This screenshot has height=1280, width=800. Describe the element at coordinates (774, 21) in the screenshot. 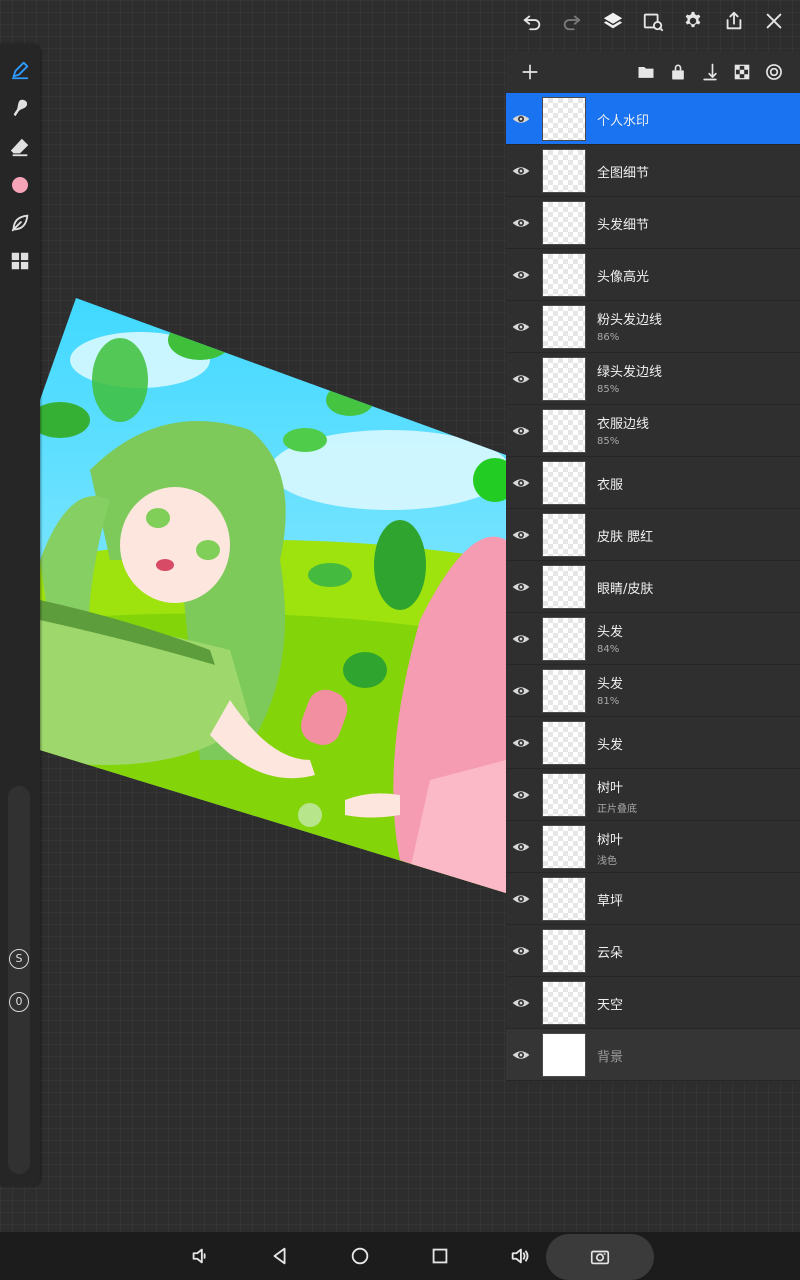

I see `close-button` at that location.